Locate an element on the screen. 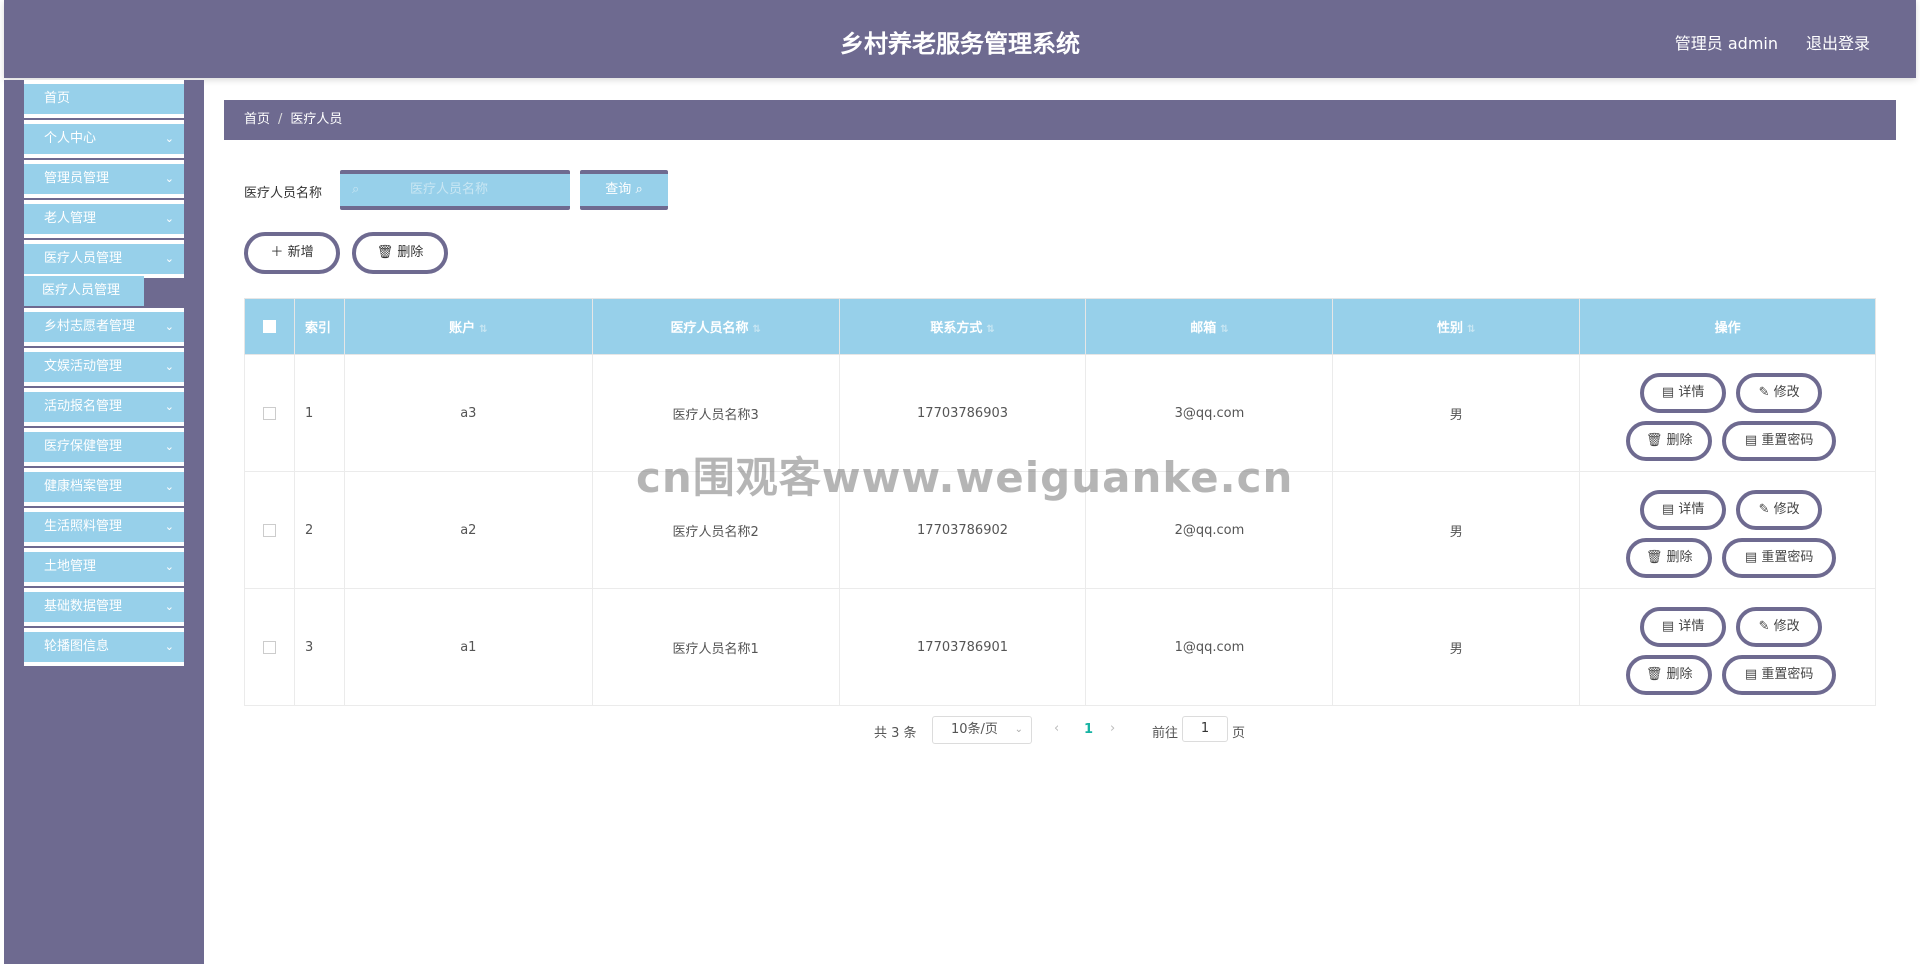 The image size is (1920, 966). column-header-gender: 性别 ⇅ is located at coordinates (1456, 326).